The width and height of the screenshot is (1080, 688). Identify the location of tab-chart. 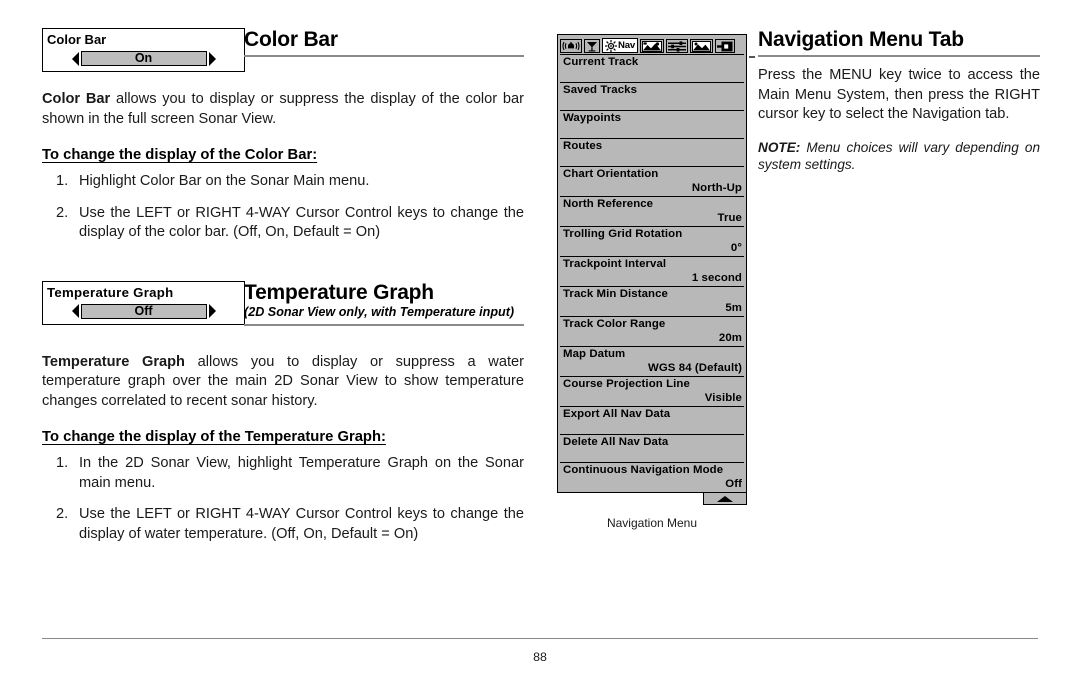
(652, 46).